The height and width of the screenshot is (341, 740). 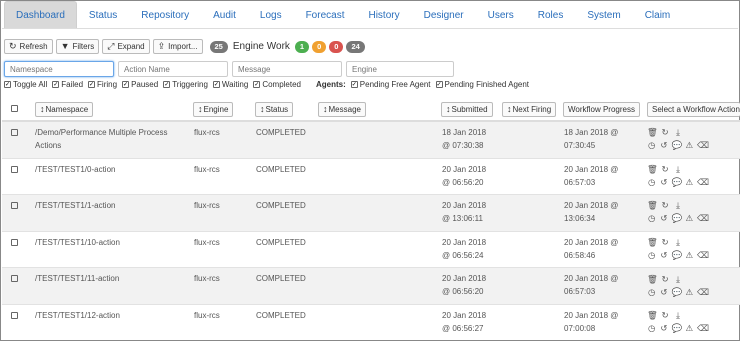 What do you see at coordinates (467, 109) in the screenshot?
I see `submitted-column-sort: ↕ Submitted` at bounding box center [467, 109].